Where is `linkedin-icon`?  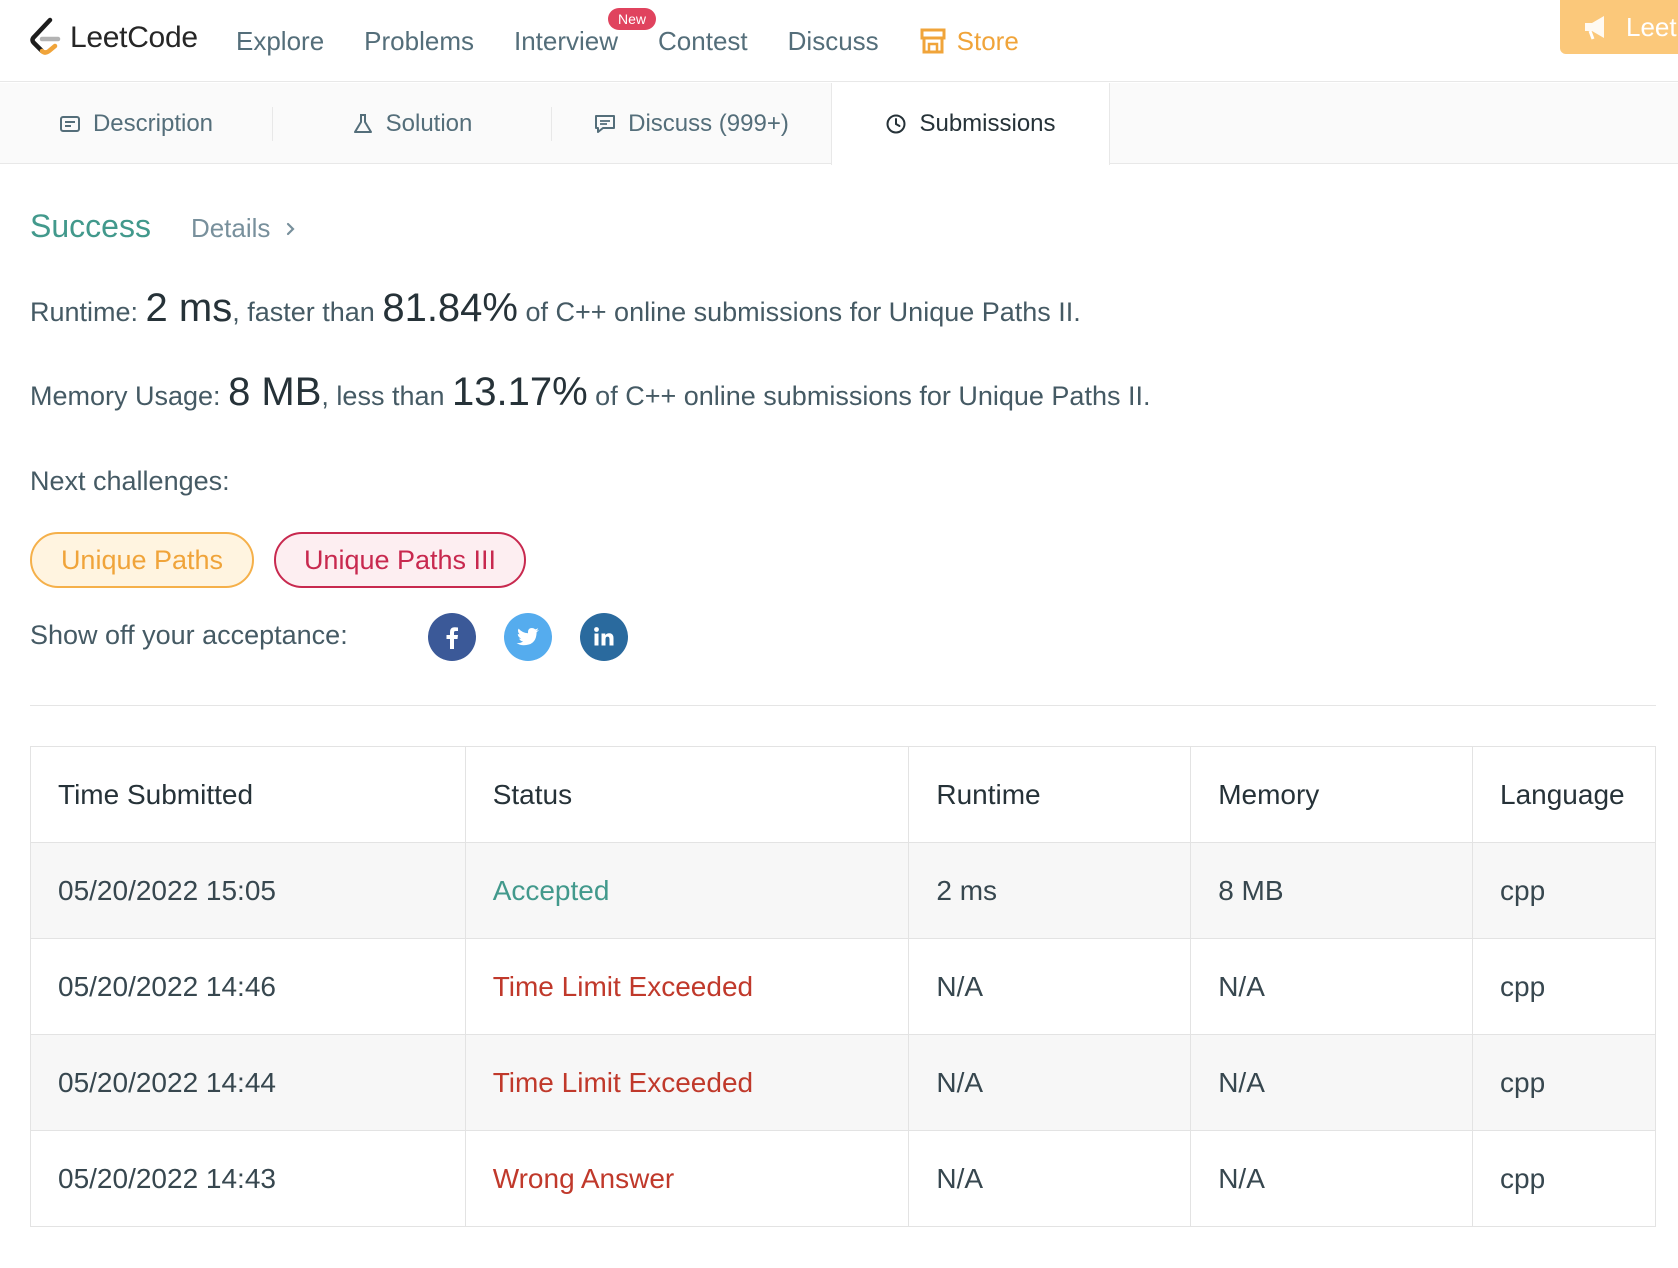 linkedin-icon is located at coordinates (604, 636).